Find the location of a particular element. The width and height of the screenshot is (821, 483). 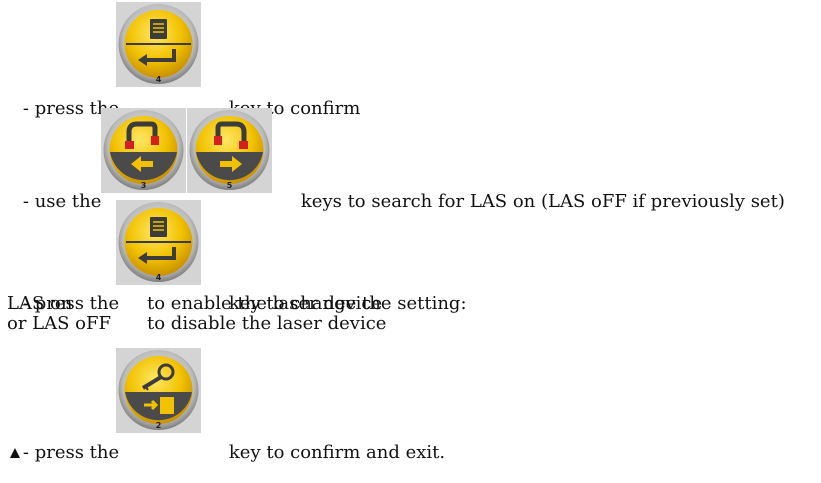

step-4-prefix: - press the is located at coordinates (71, 452).